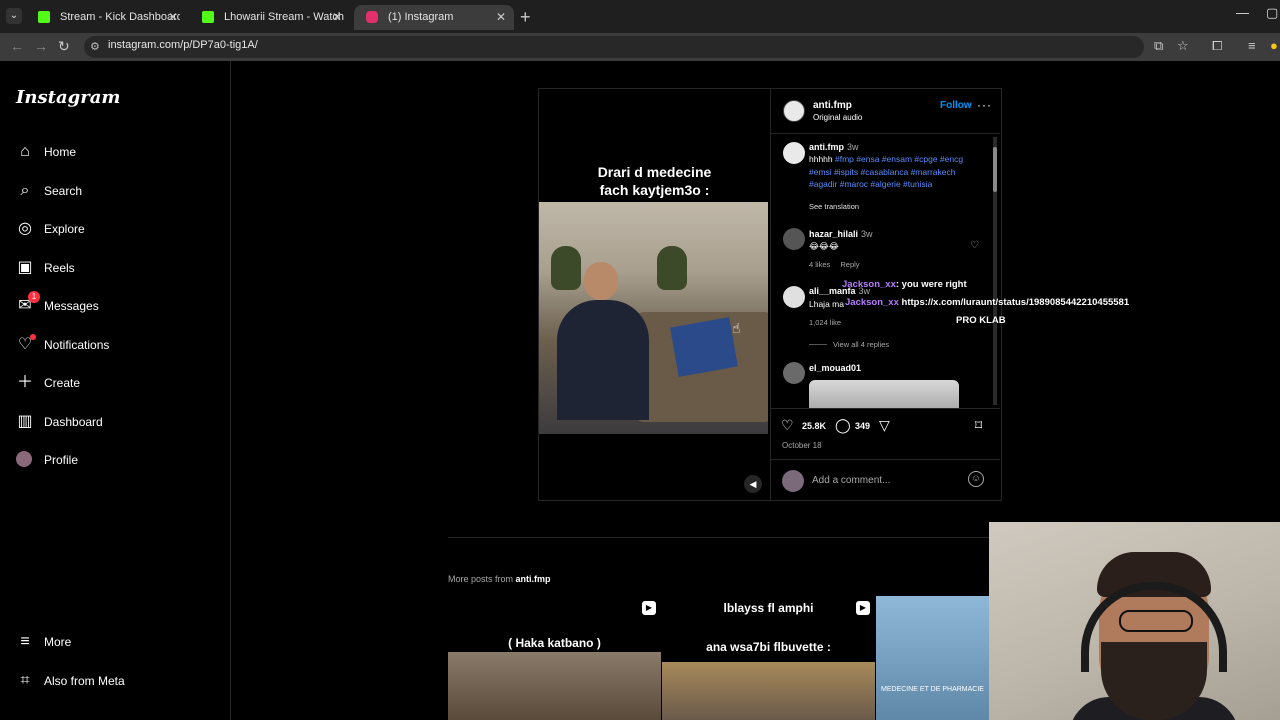 The height and width of the screenshot is (720, 1280). I want to click on thumbnail-title: lblayss fl amphi, so click(768, 608).